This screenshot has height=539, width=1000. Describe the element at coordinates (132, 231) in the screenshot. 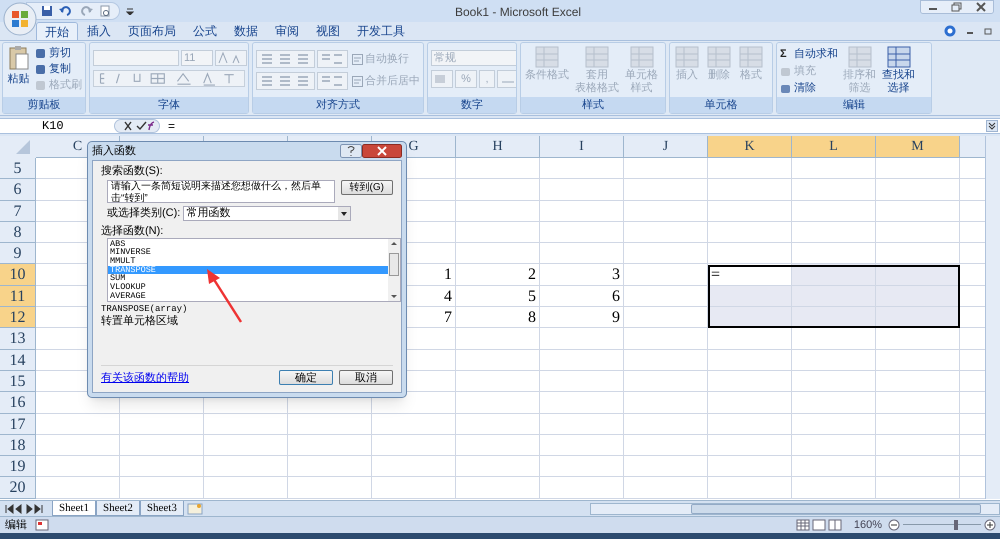

I see `field-label: 选择函数(N):` at that location.